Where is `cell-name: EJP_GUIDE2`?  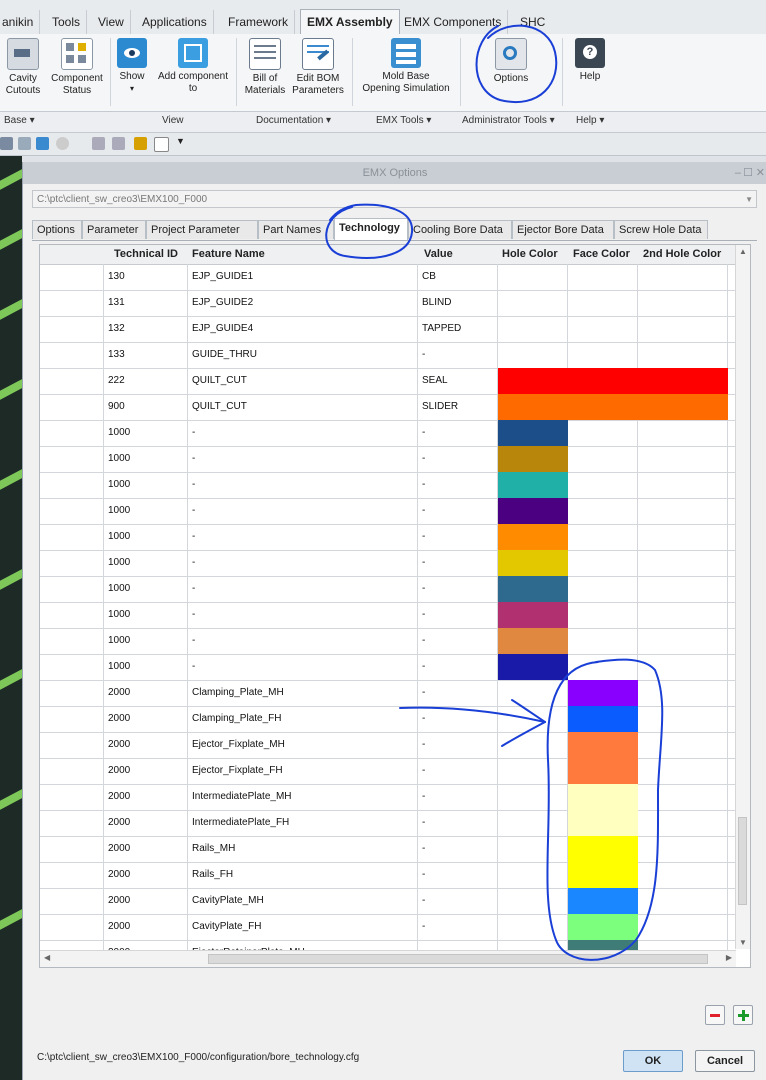
cell-name: EJP_GUIDE2 is located at coordinates (303, 303).